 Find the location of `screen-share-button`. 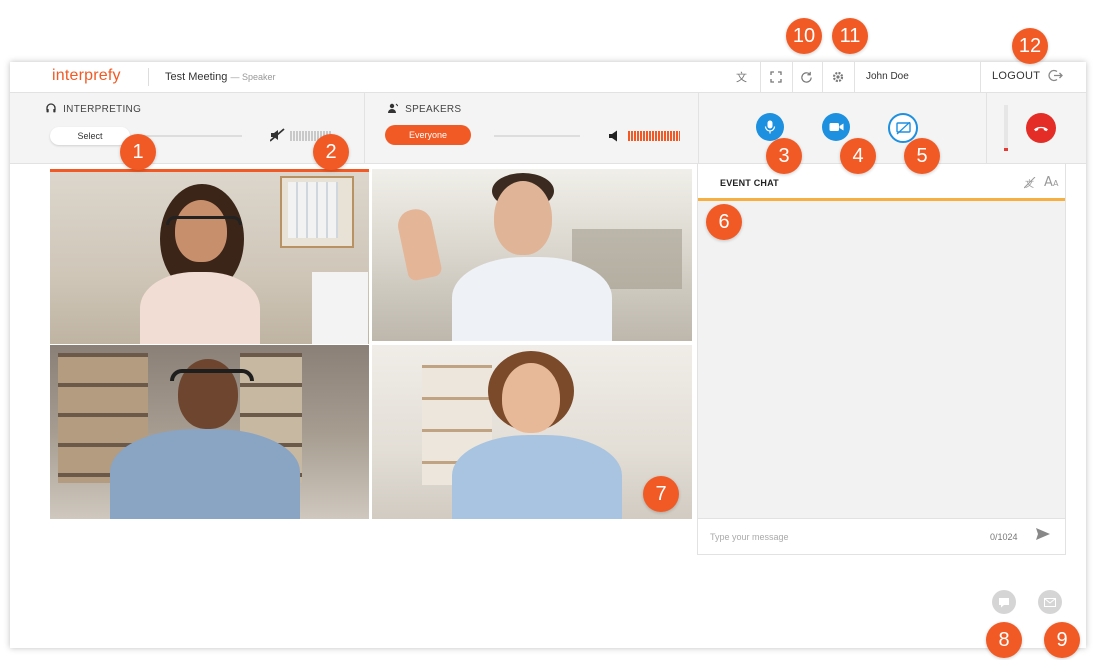

screen-share-button is located at coordinates (903, 128).